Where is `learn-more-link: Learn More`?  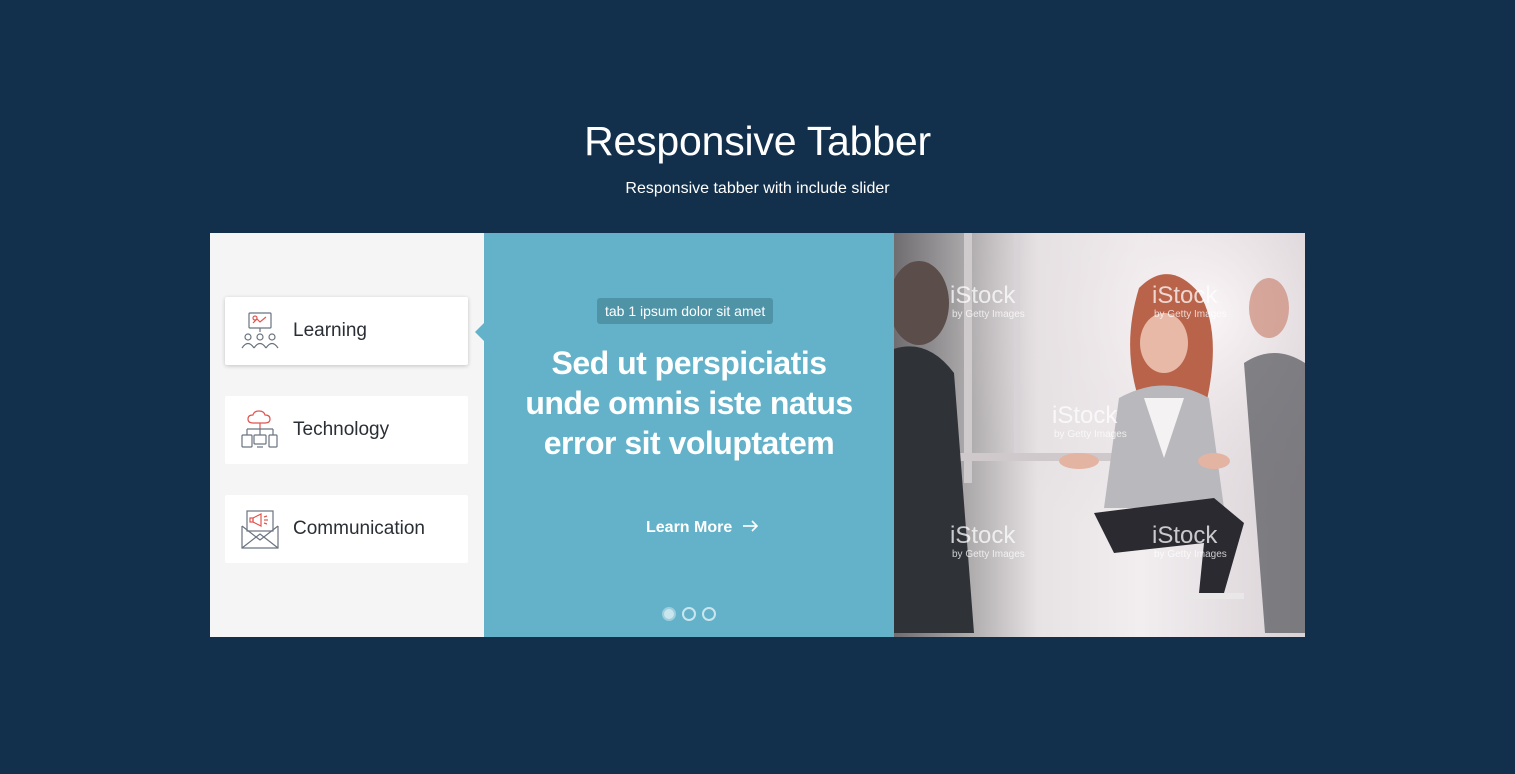 learn-more-link: Learn More is located at coordinates (702, 528).